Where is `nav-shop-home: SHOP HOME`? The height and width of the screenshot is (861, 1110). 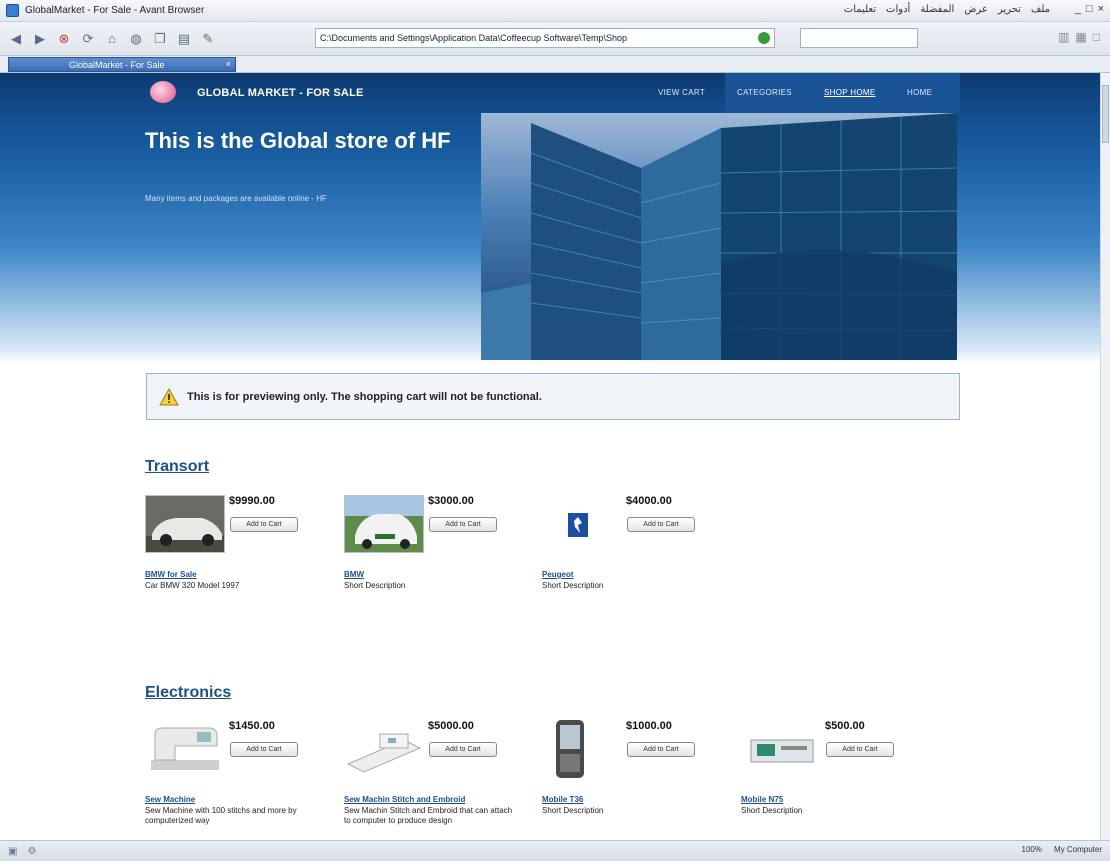 nav-shop-home: SHOP HOME is located at coordinates (849, 92).